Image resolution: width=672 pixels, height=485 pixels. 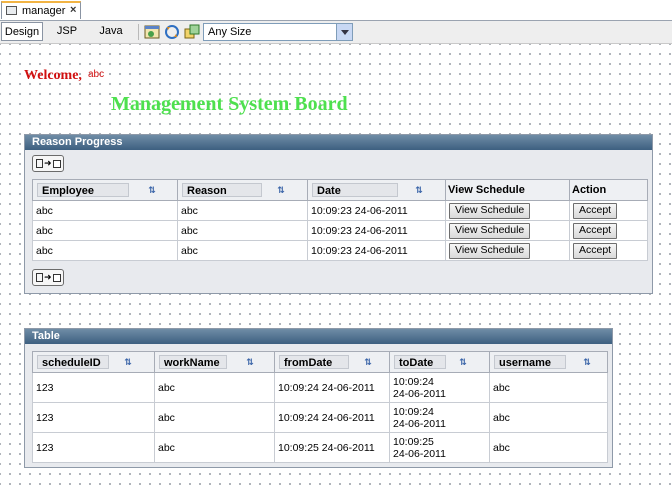 I want to click on close-icon: ×, so click(x=73, y=10).